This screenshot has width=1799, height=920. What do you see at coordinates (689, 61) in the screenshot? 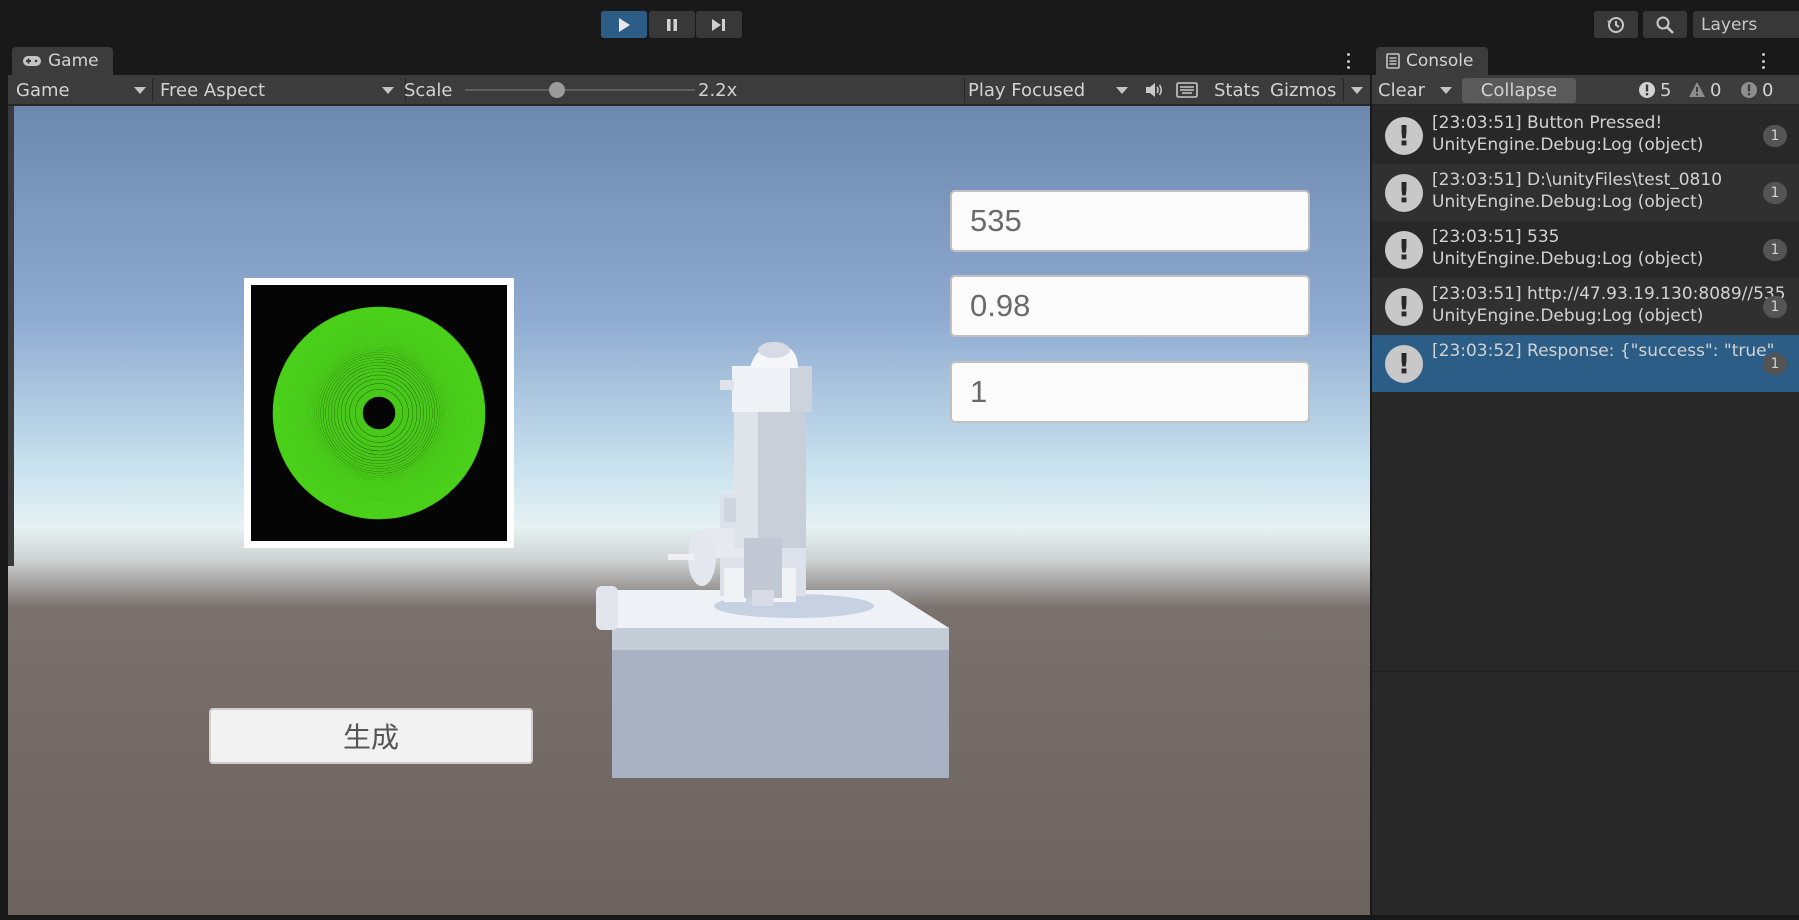
I see `game-tabbar: Game` at bounding box center [689, 61].